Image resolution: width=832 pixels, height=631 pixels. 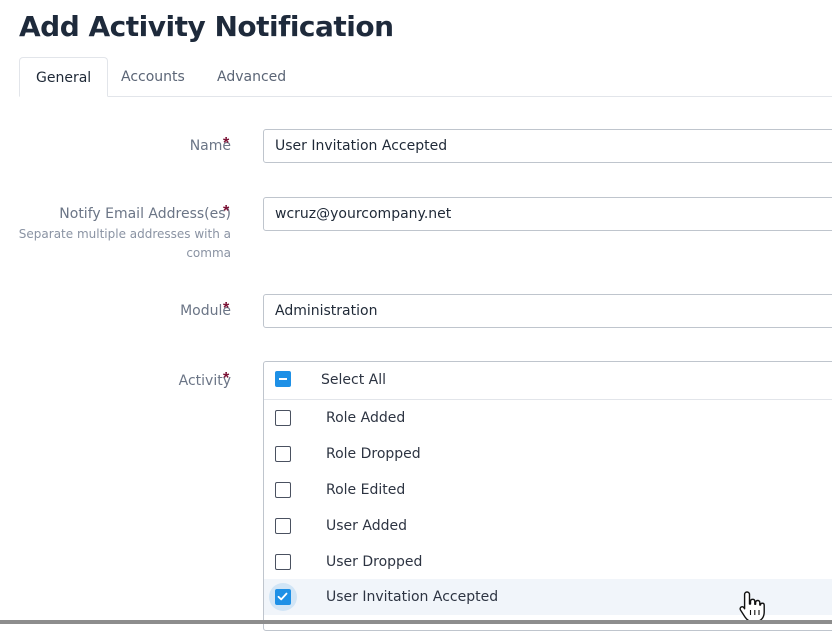 What do you see at coordinates (226, 211) in the screenshot?
I see `email-required-mark: *` at bounding box center [226, 211].